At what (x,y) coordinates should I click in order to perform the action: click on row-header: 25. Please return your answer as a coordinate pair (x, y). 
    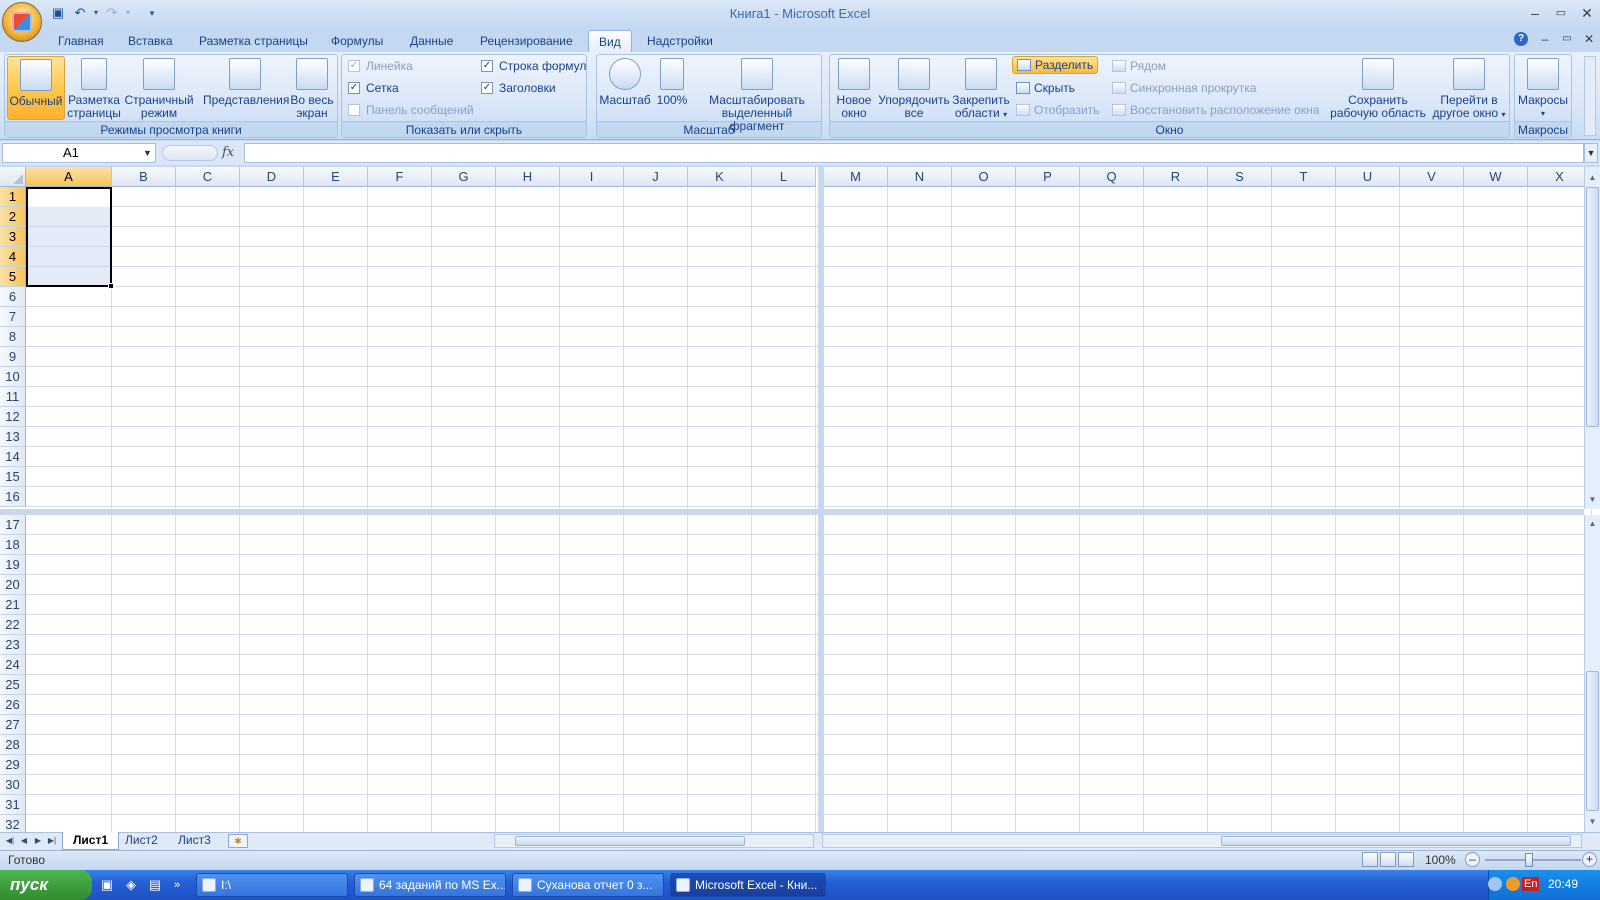
    Looking at the image, I should click on (13, 685).